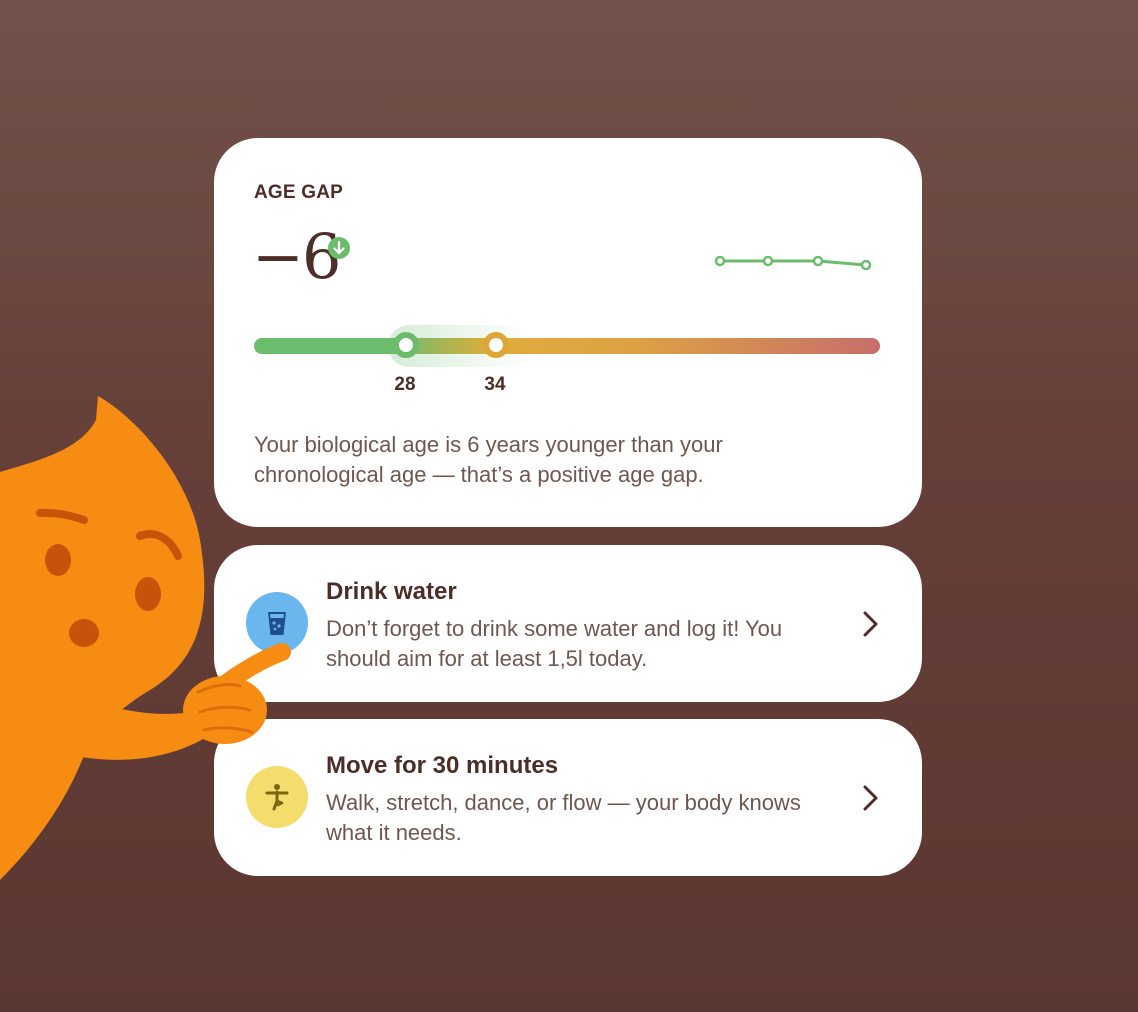  What do you see at coordinates (391, 591) in the screenshot?
I see `task-title: Drink water` at bounding box center [391, 591].